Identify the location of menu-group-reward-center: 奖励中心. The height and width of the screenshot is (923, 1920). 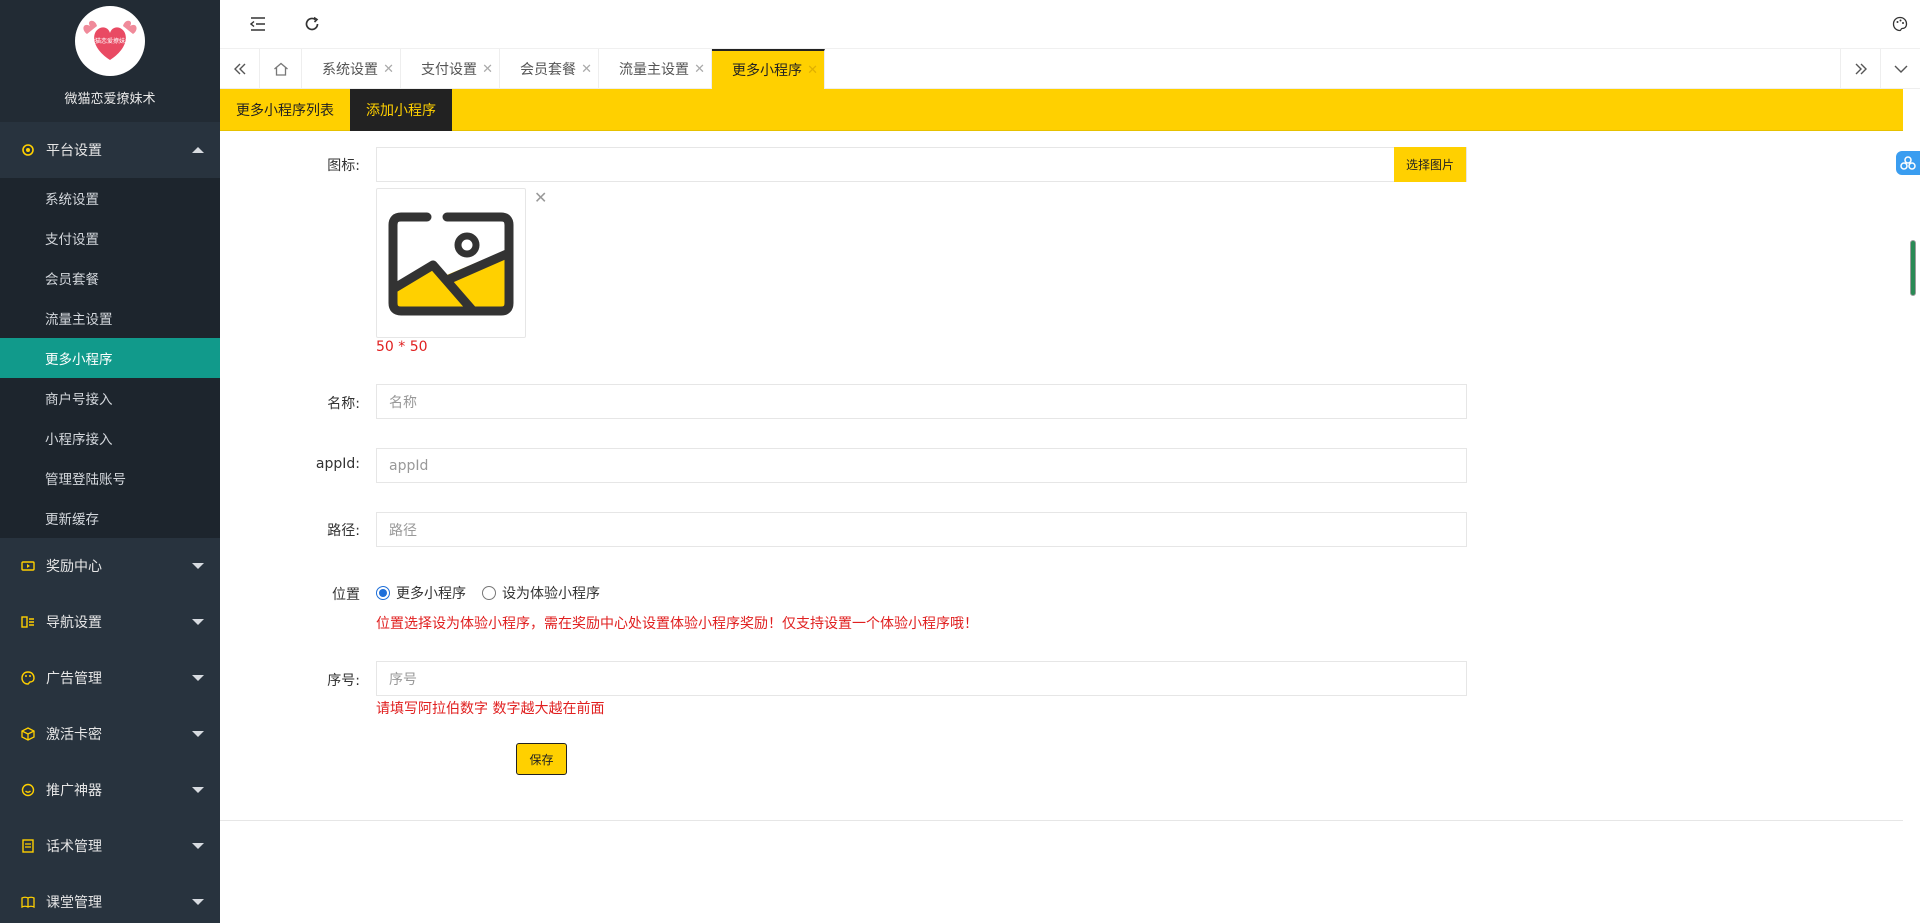
(110, 566).